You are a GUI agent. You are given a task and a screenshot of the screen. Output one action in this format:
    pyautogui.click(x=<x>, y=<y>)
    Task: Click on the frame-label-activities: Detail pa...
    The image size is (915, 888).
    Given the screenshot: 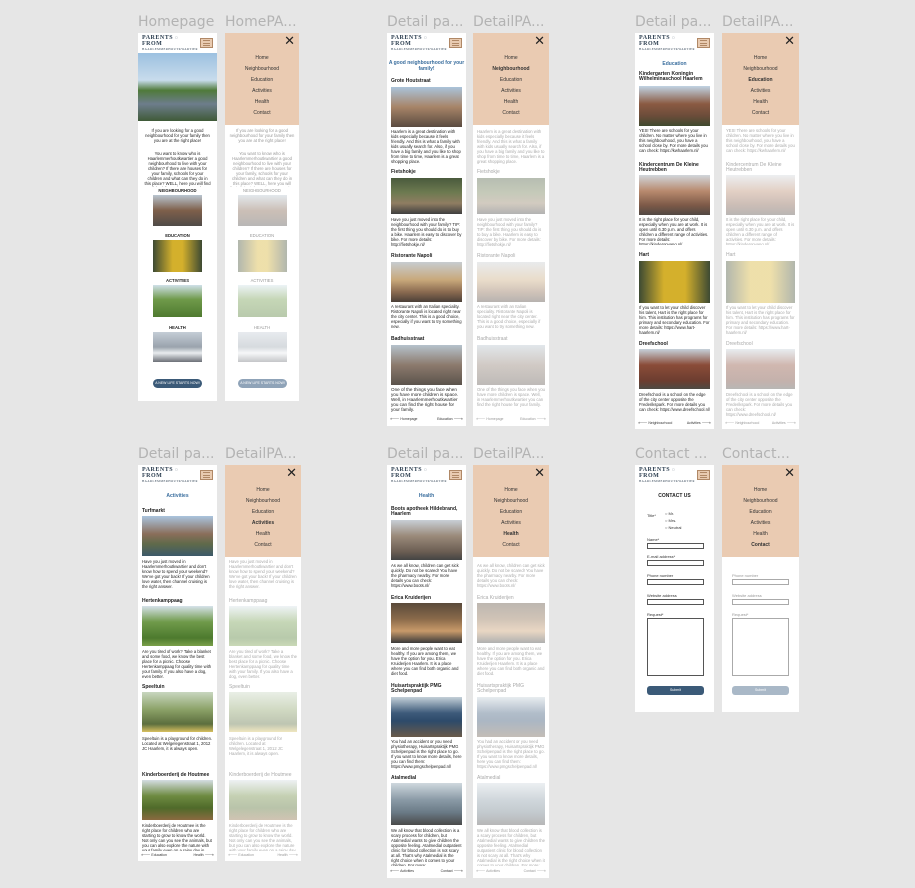 What is the action you would take?
    pyautogui.click(x=178, y=454)
    